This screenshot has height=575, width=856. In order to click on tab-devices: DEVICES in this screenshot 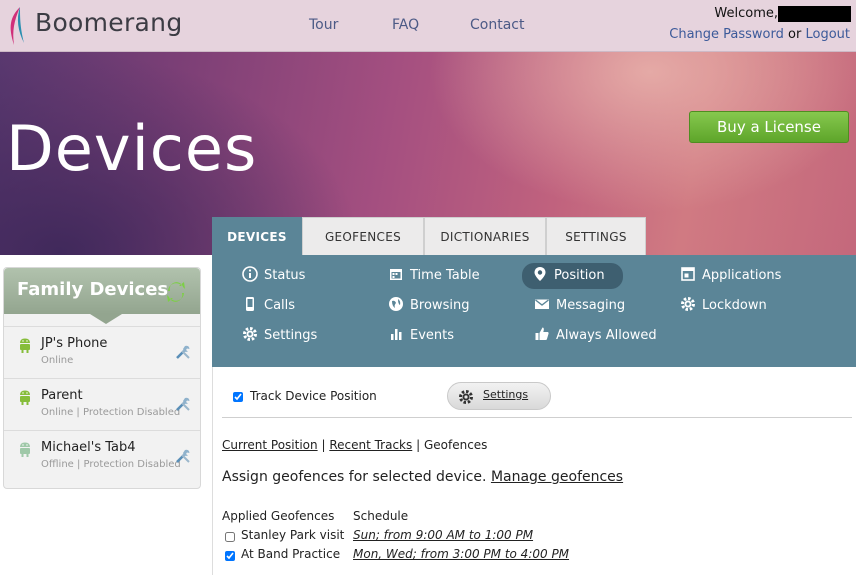, I will do `click(257, 236)`.